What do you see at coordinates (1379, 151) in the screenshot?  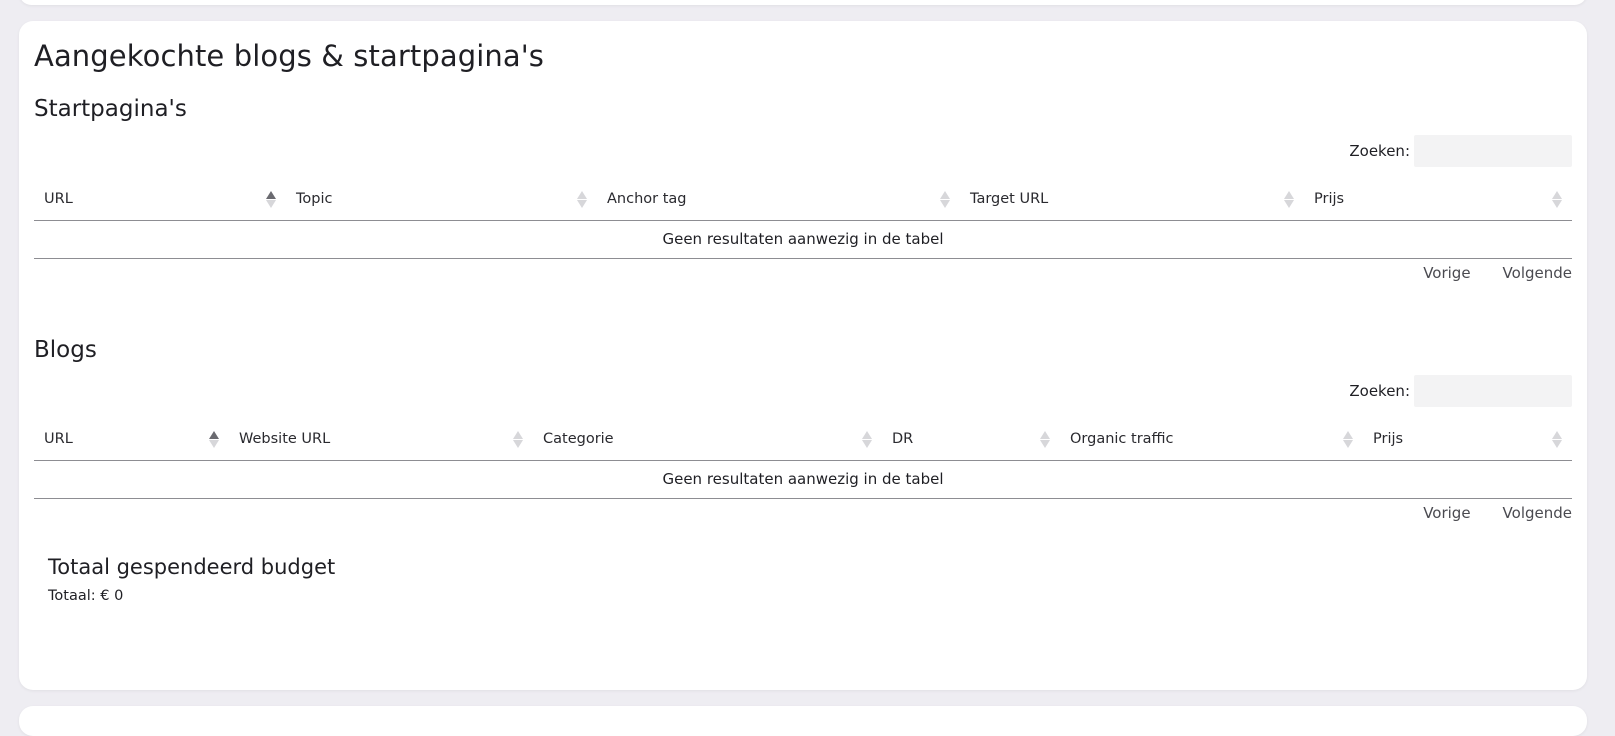 I see `startpaginas-search-label: Zoeken:` at bounding box center [1379, 151].